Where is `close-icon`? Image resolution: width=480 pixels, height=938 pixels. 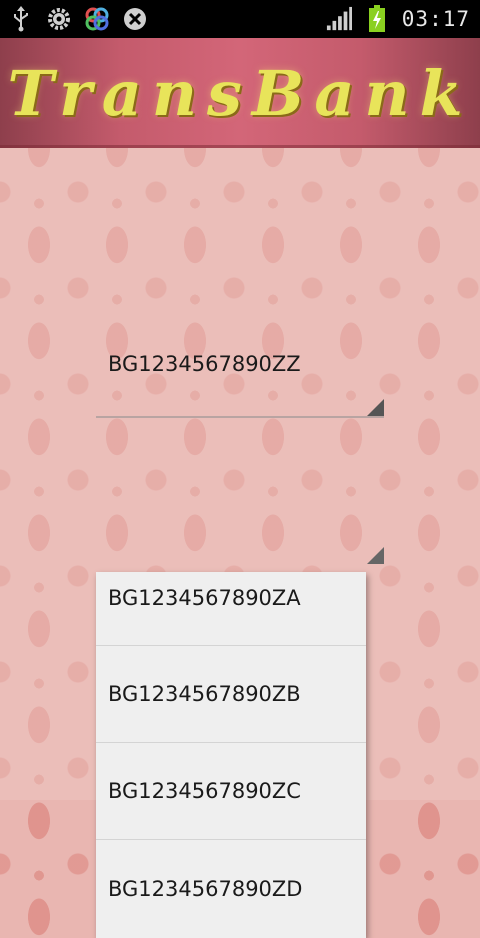
close-icon is located at coordinates (135, 19).